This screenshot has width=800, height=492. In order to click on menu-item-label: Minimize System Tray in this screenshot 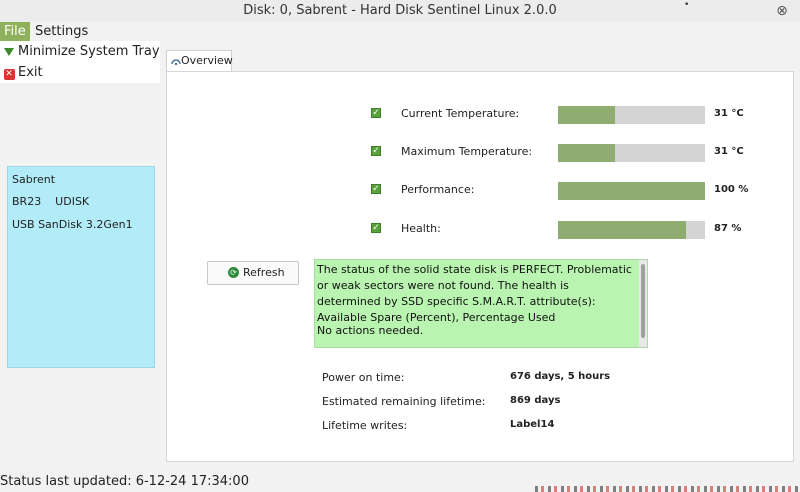, I will do `click(89, 51)`.